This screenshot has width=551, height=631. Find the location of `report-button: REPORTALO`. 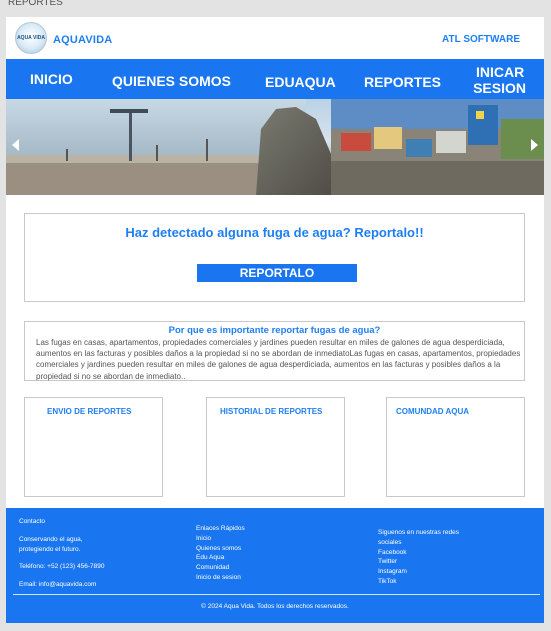

report-button: REPORTALO is located at coordinates (277, 273).